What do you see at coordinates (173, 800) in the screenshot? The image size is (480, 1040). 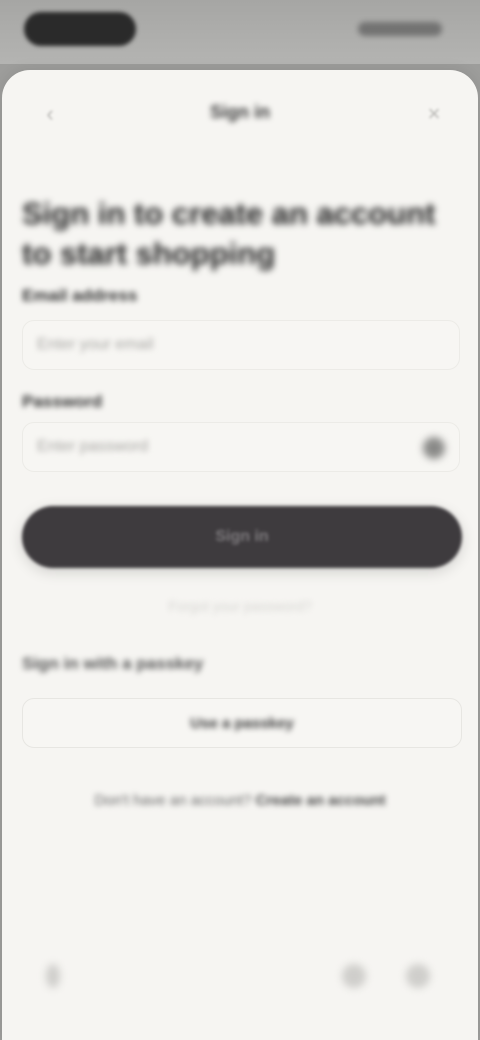 I see `footer-prompt: Don't have an account?` at bounding box center [173, 800].